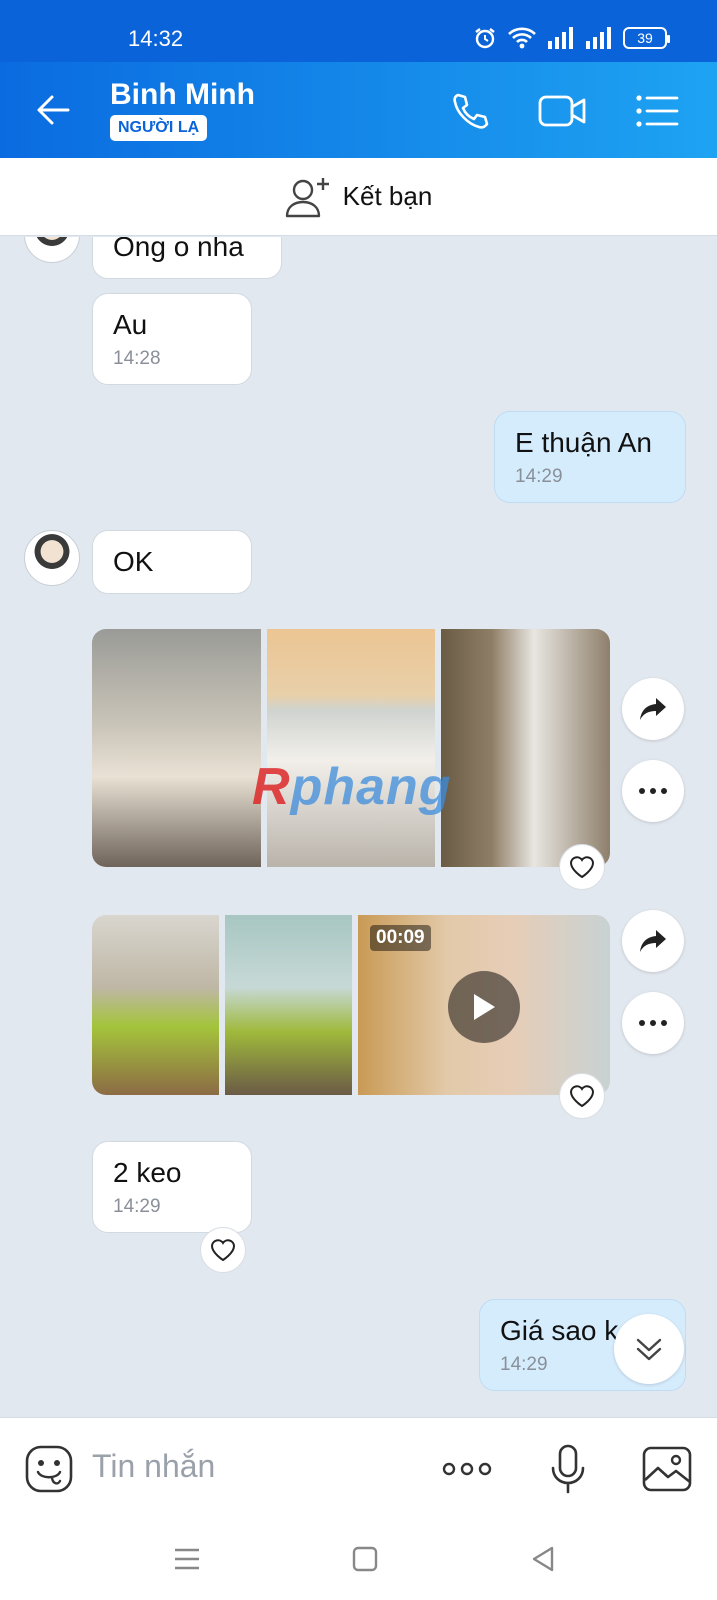  What do you see at coordinates (153, 1466) in the screenshot?
I see `message-input: Tin nhắn` at bounding box center [153, 1466].